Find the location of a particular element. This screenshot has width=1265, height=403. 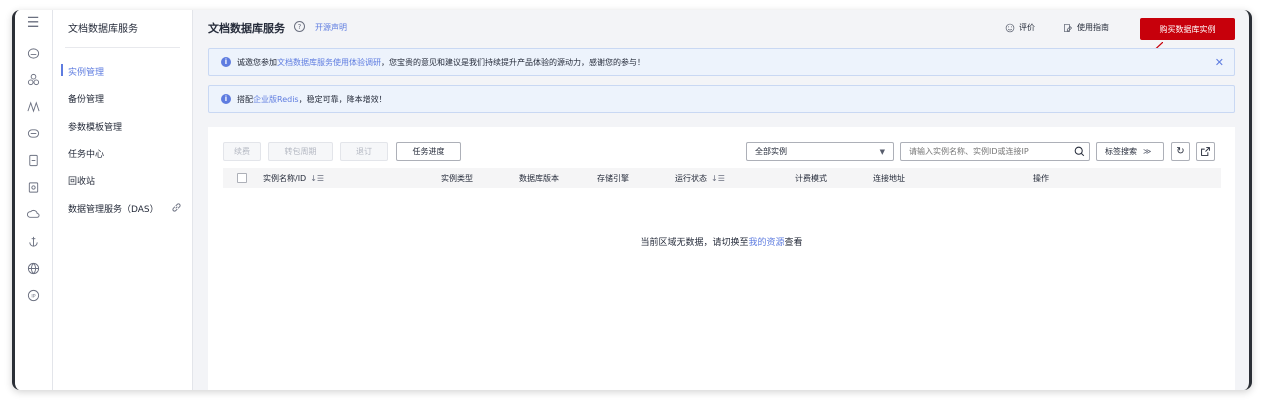

empty-prefix: 当前区域无数据，请切换至 is located at coordinates (694, 243).